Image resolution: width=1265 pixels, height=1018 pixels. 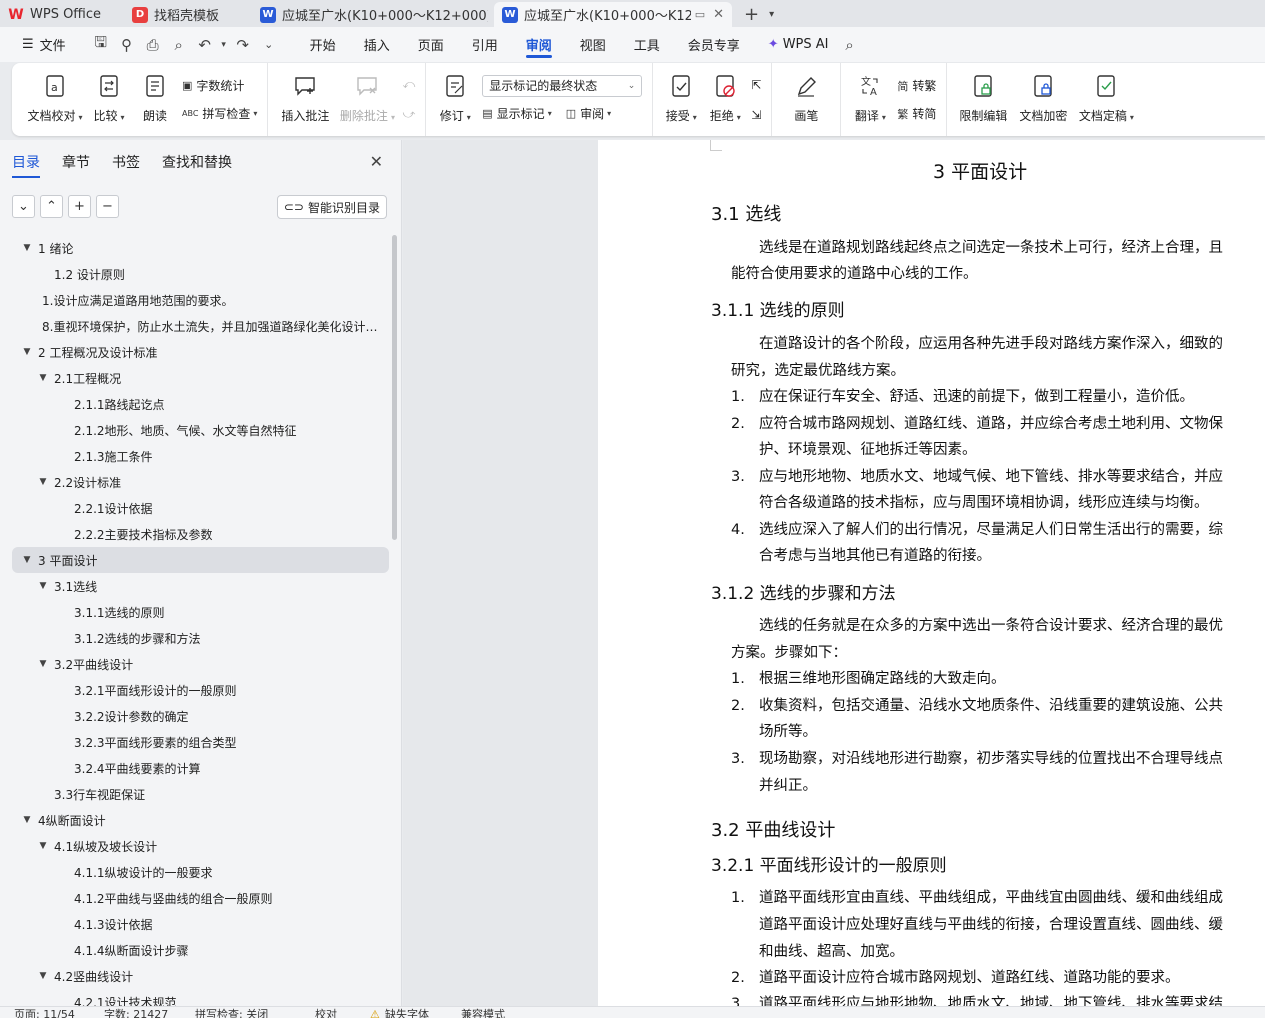 What do you see at coordinates (539, 44) in the screenshot?
I see `tab-review: 审阅` at bounding box center [539, 44].